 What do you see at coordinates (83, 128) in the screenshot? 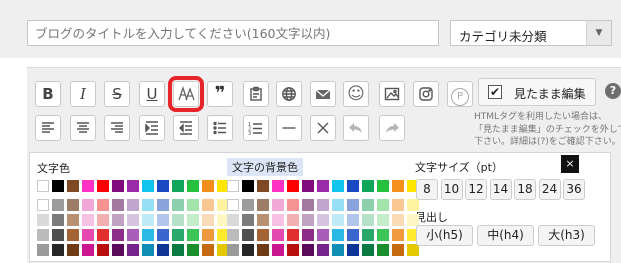
I see `align-center-button` at bounding box center [83, 128].